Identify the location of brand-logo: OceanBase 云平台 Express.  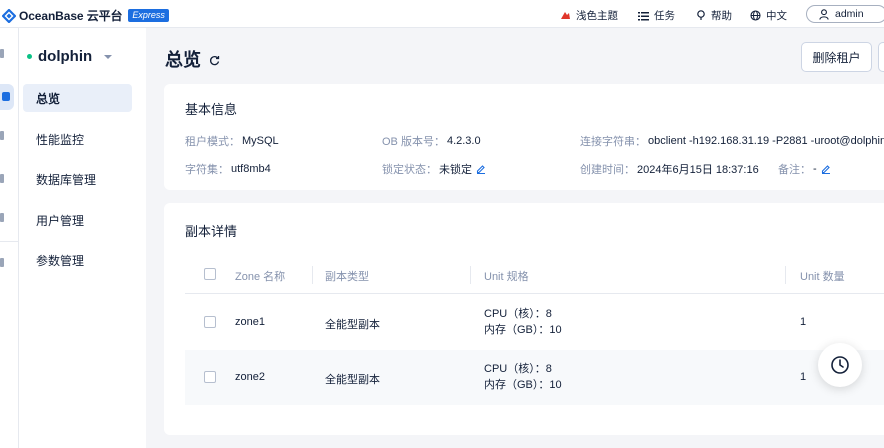
(85, 15).